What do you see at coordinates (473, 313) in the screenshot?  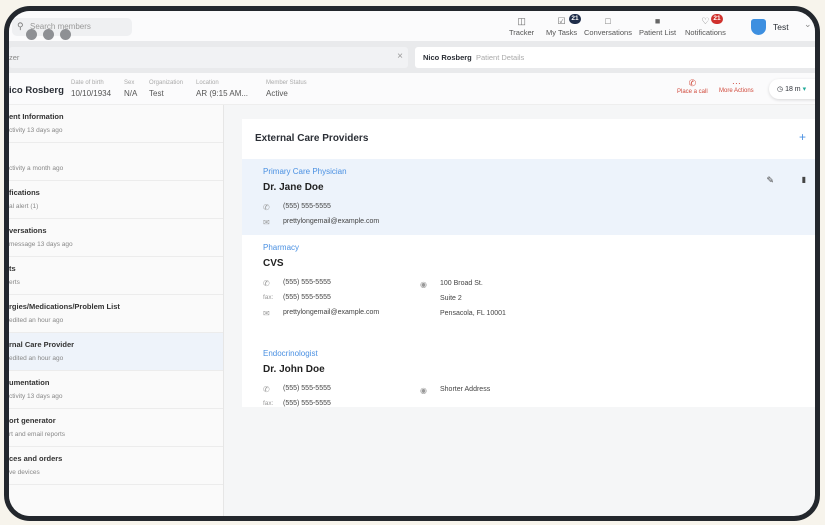 I see `address-line: Pensacola, FL 10001` at bounding box center [473, 313].